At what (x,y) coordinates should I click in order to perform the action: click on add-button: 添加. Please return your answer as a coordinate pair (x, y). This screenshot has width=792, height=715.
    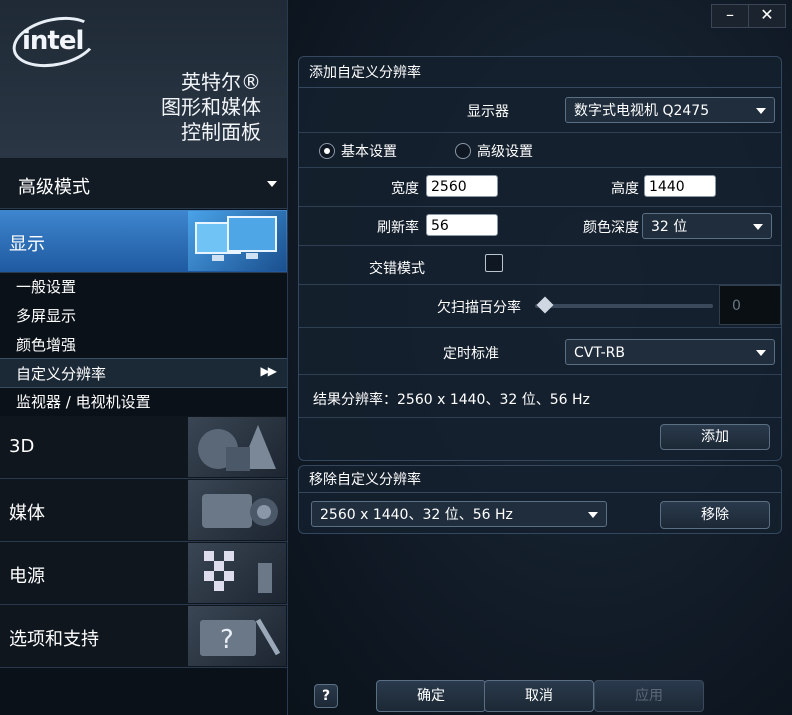
    Looking at the image, I should click on (715, 437).